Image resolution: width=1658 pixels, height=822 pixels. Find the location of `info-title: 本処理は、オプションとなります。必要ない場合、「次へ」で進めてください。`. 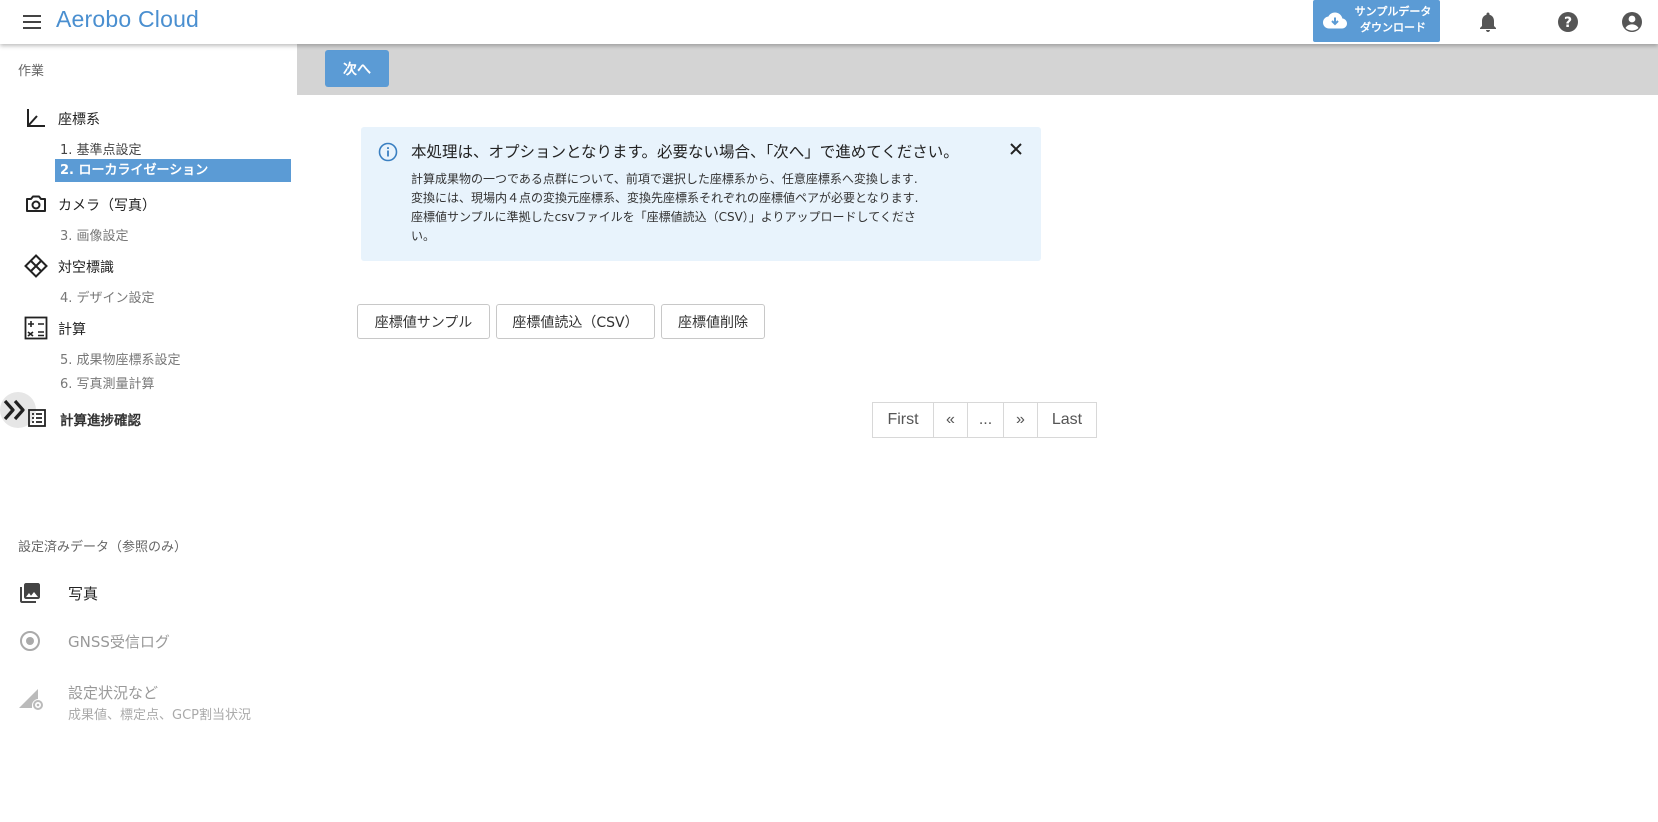

info-title: 本処理は、オプションとなります。必要ない場合、「次へ」で進めてください。 is located at coordinates (685, 152).